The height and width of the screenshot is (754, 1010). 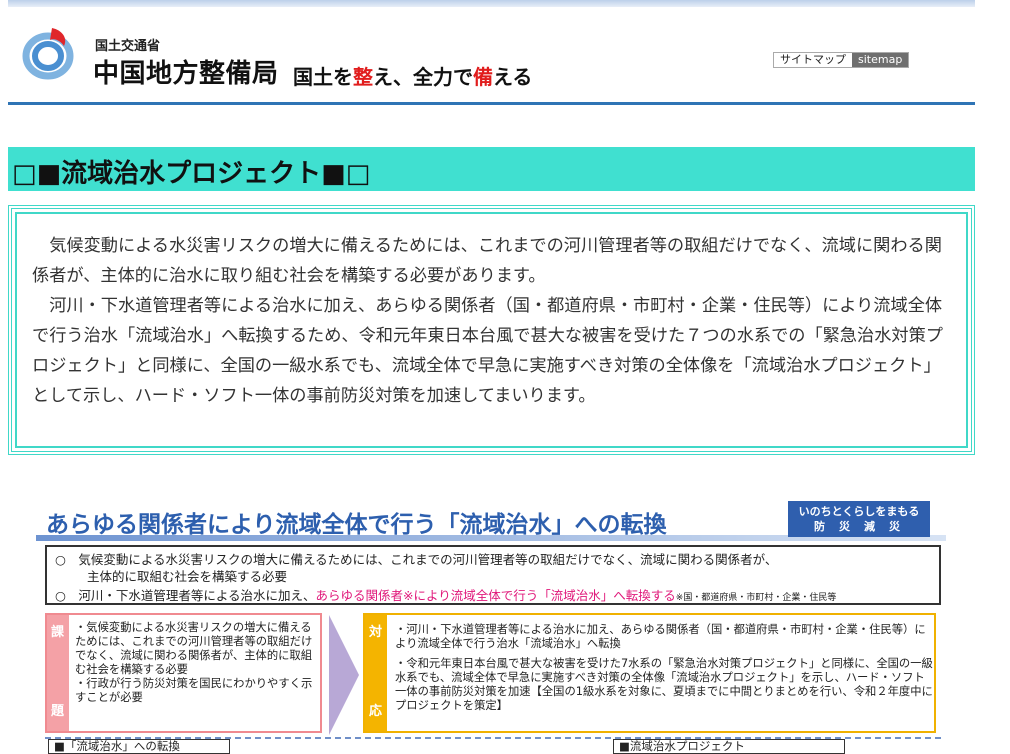 What do you see at coordinates (729, 746) in the screenshot?
I see `section-tag: ■流域治水プロジェクト` at bounding box center [729, 746].